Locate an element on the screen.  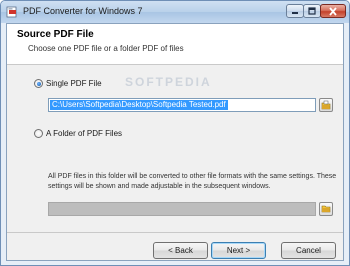
browse-folder-button is located at coordinates (326, 209).